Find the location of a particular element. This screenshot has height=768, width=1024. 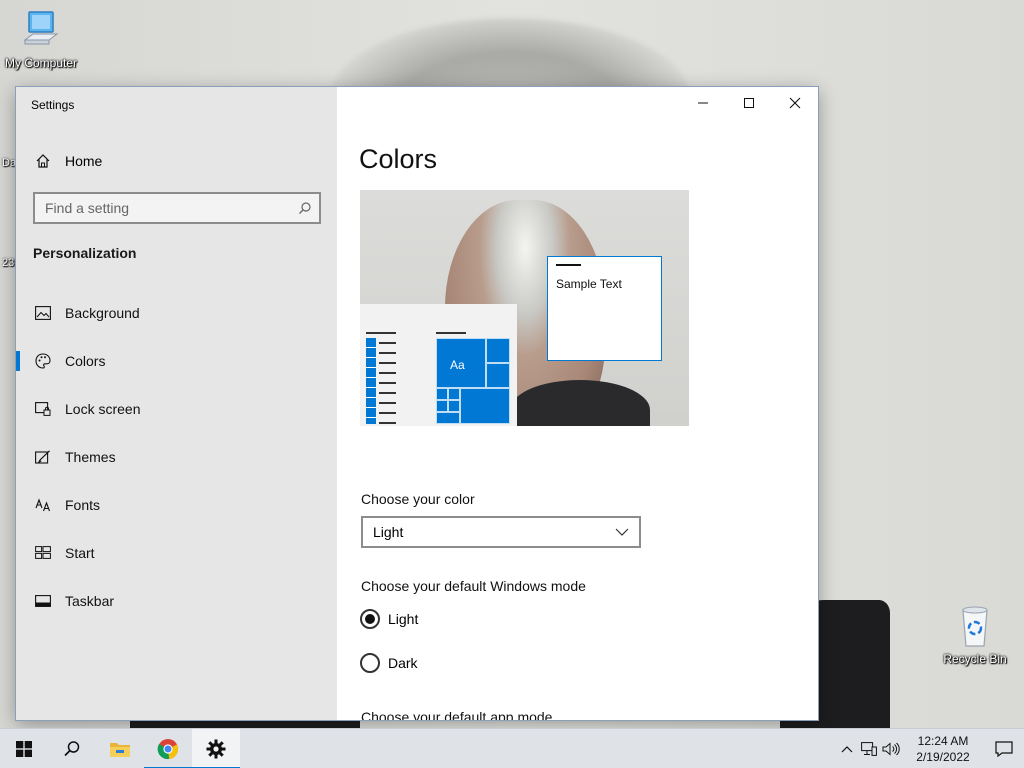

preview-menu-lines is located at coordinates (387, 379).